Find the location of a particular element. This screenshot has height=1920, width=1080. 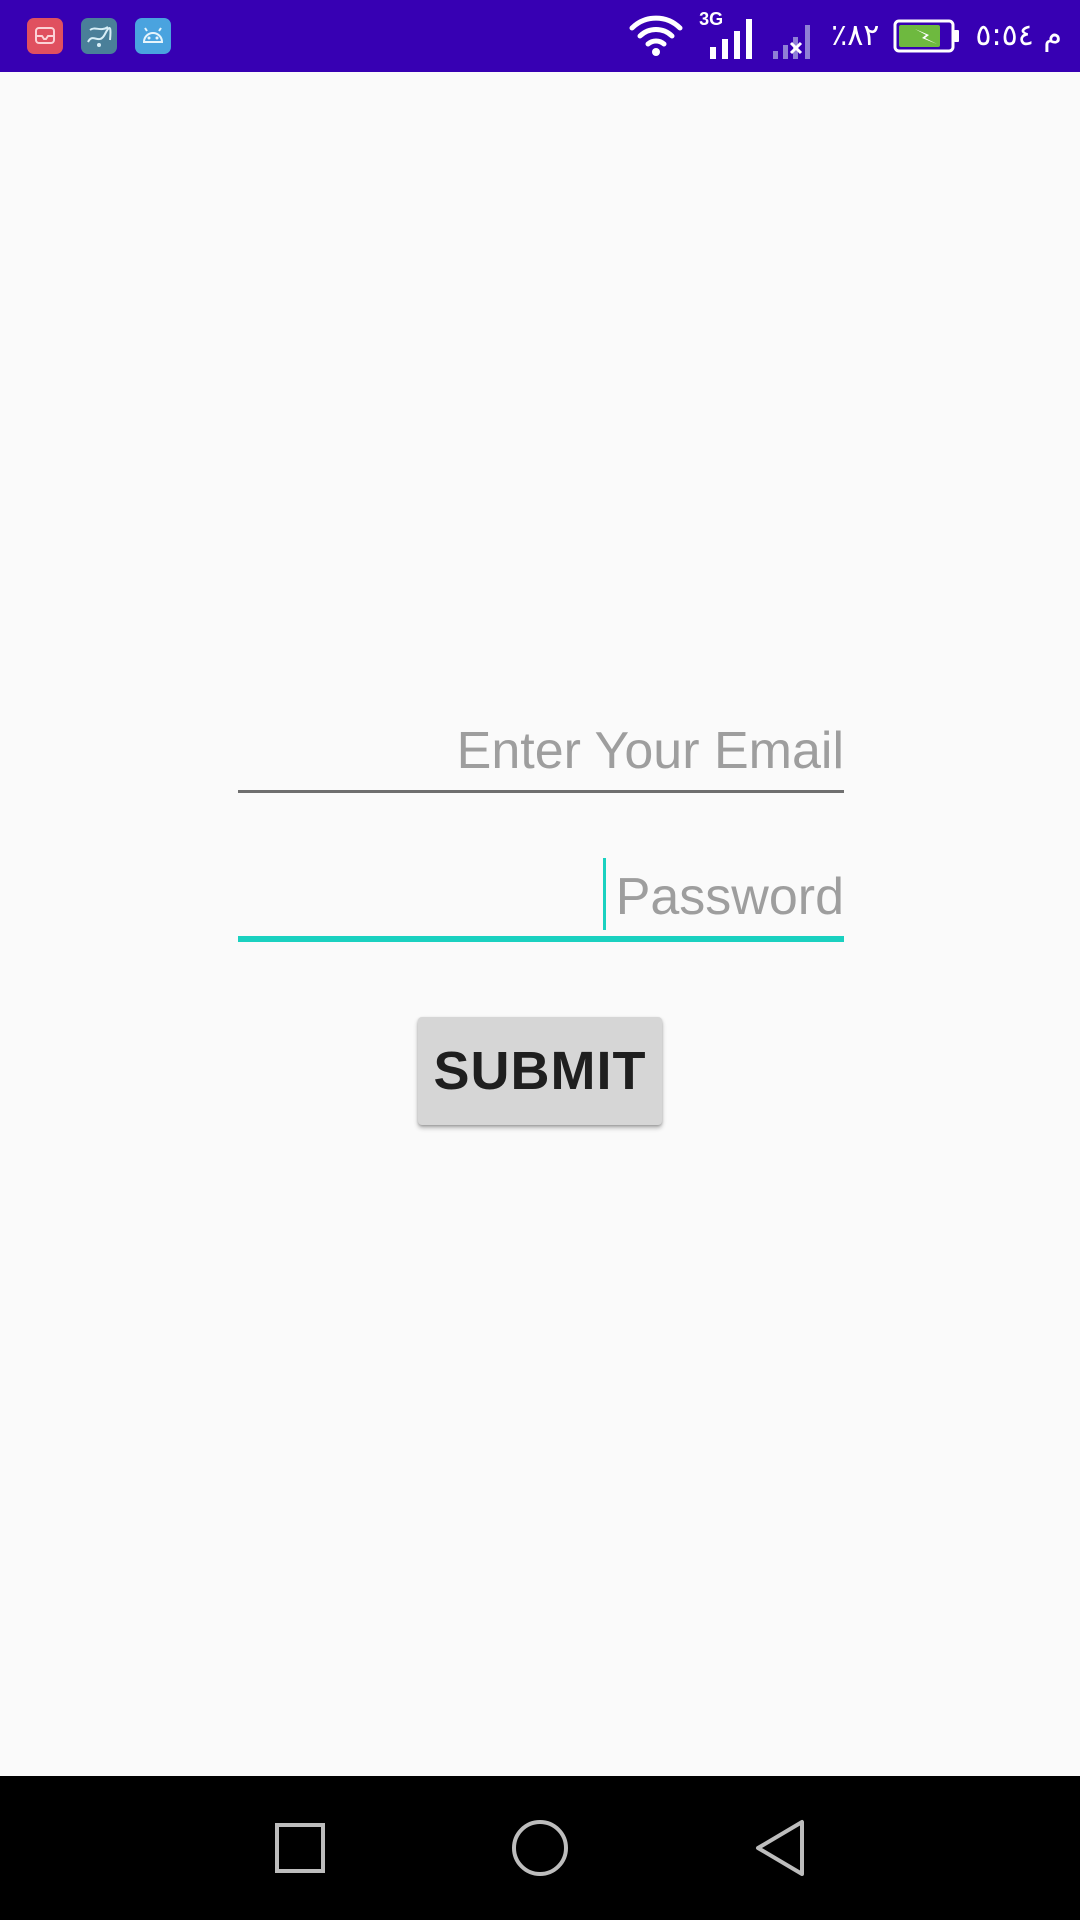

clock: م ٥:٥٤ is located at coordinates (1018, 35).